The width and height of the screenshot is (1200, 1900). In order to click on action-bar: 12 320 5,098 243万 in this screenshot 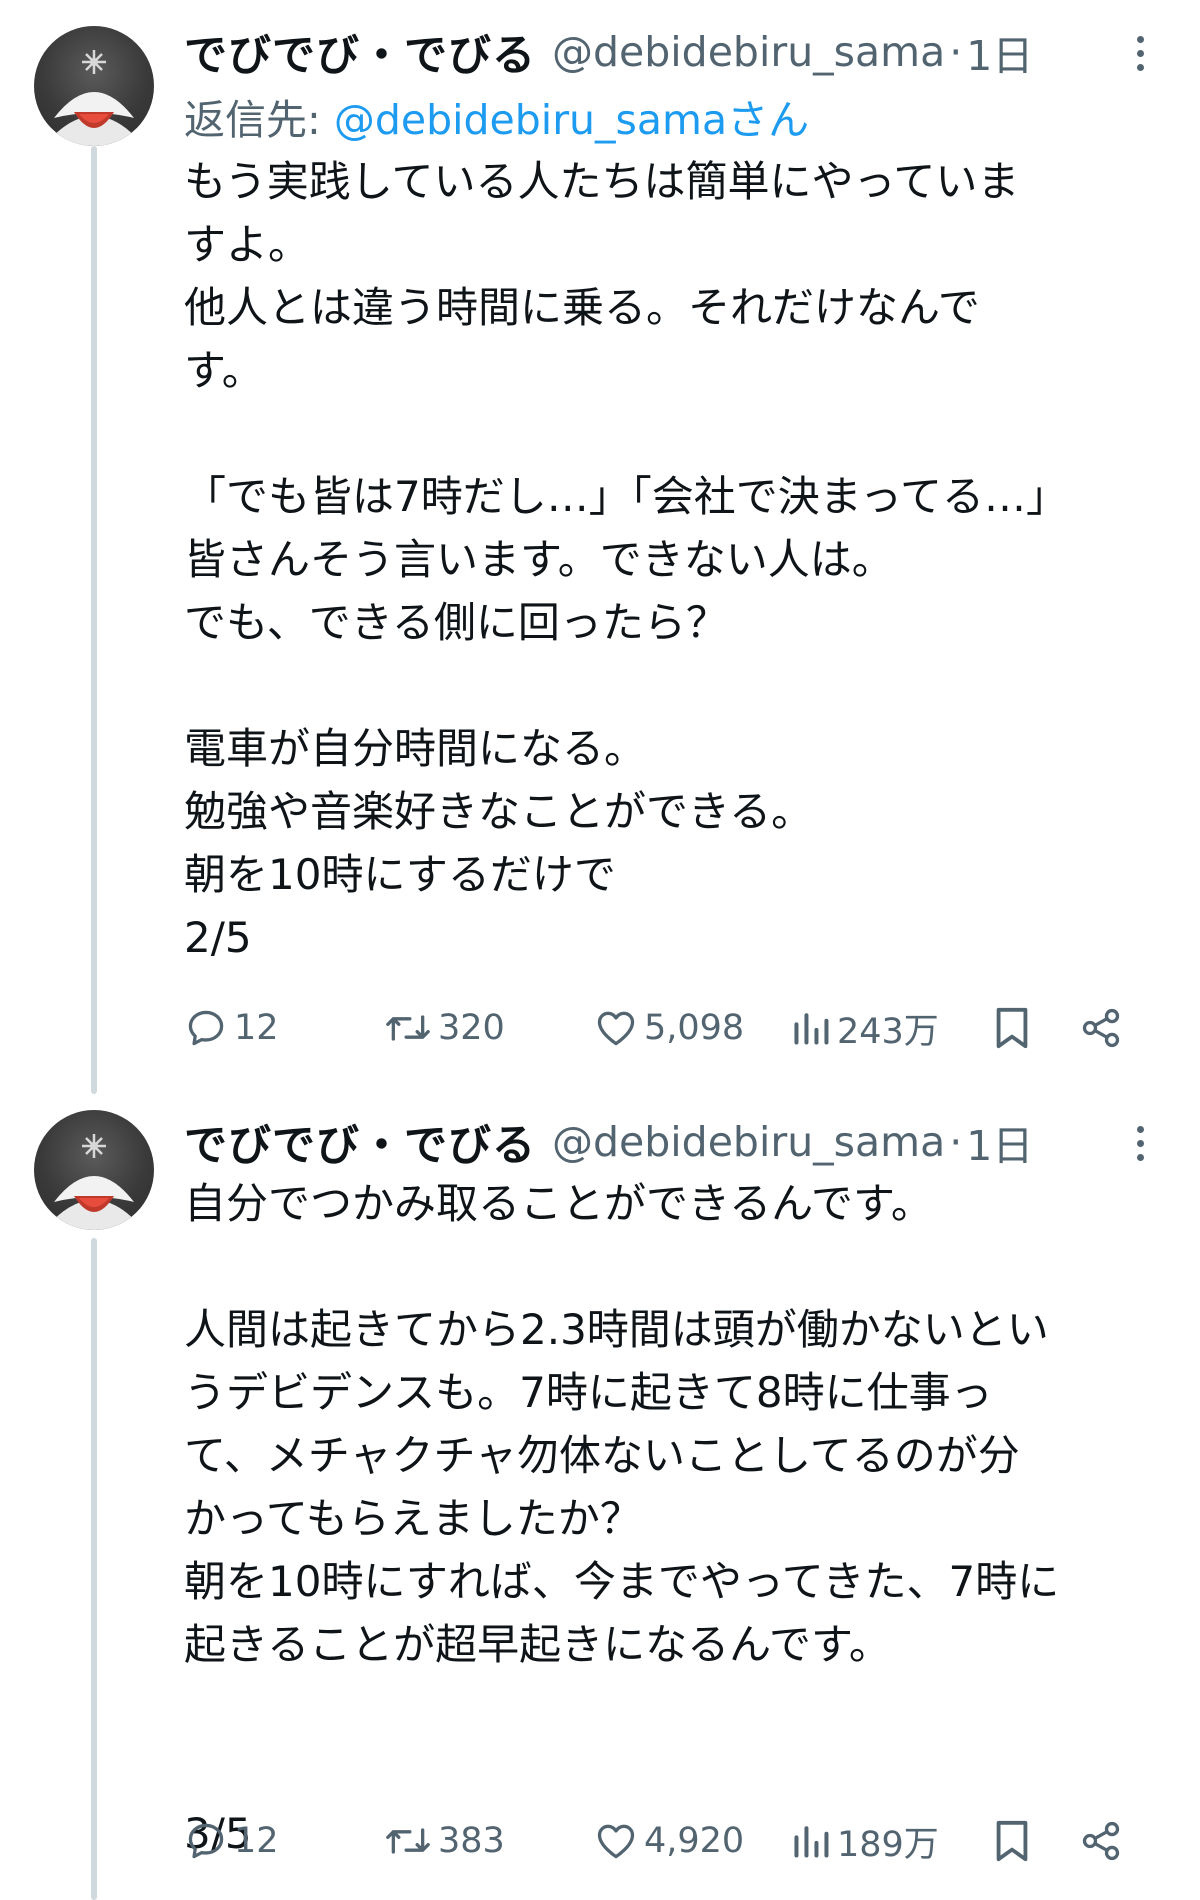, I will do `click(674, 1028)`.